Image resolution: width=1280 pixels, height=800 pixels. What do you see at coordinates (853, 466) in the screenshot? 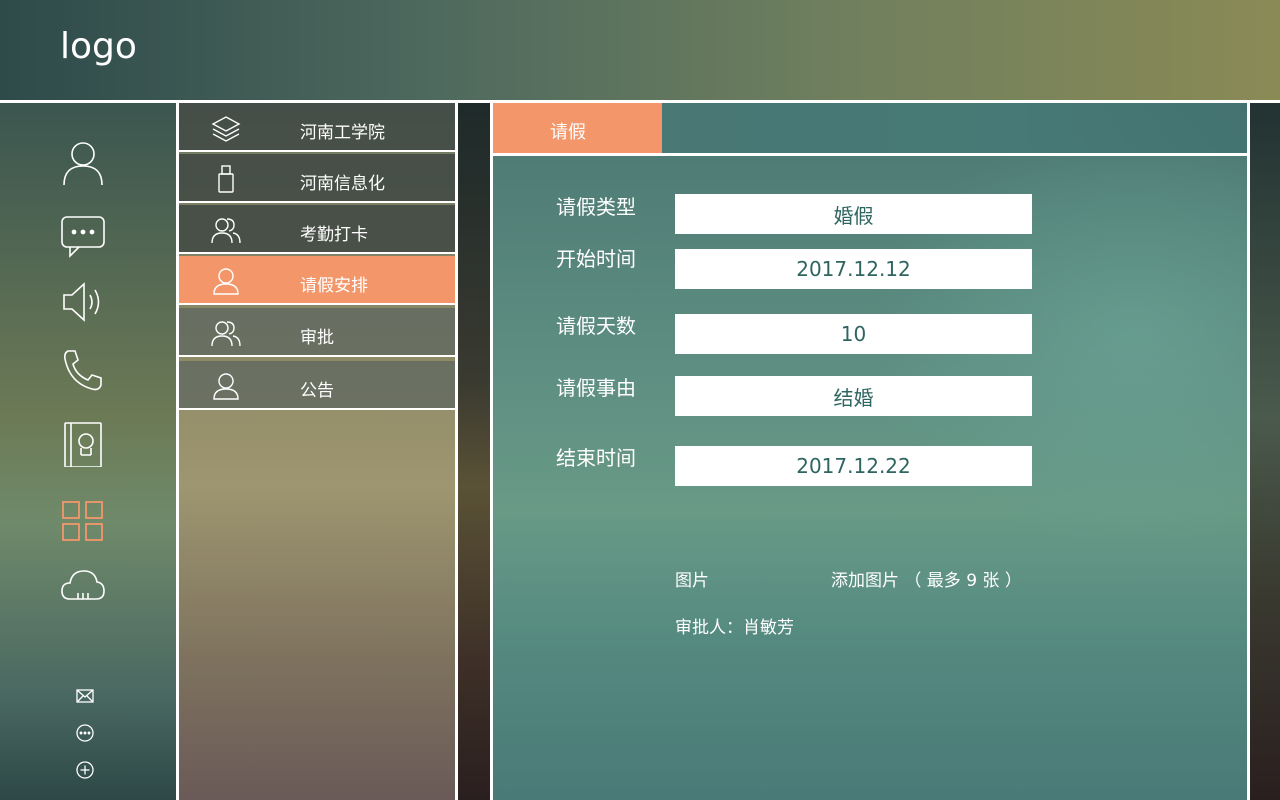
I see `end-time-field: 2017.12.22` at bounding box center [853, 466].